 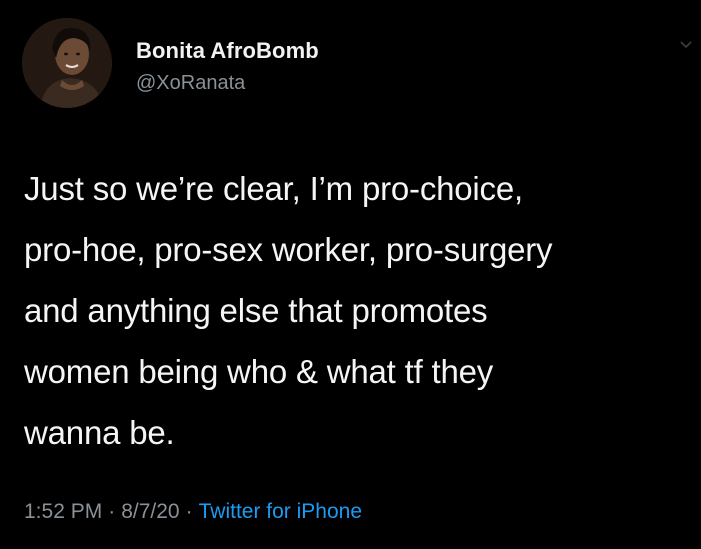 What do you see at coordinates (99, 432) in the screenshot?
I see `tweet-text-line: wanna be.` at bounding box center [99, 432].